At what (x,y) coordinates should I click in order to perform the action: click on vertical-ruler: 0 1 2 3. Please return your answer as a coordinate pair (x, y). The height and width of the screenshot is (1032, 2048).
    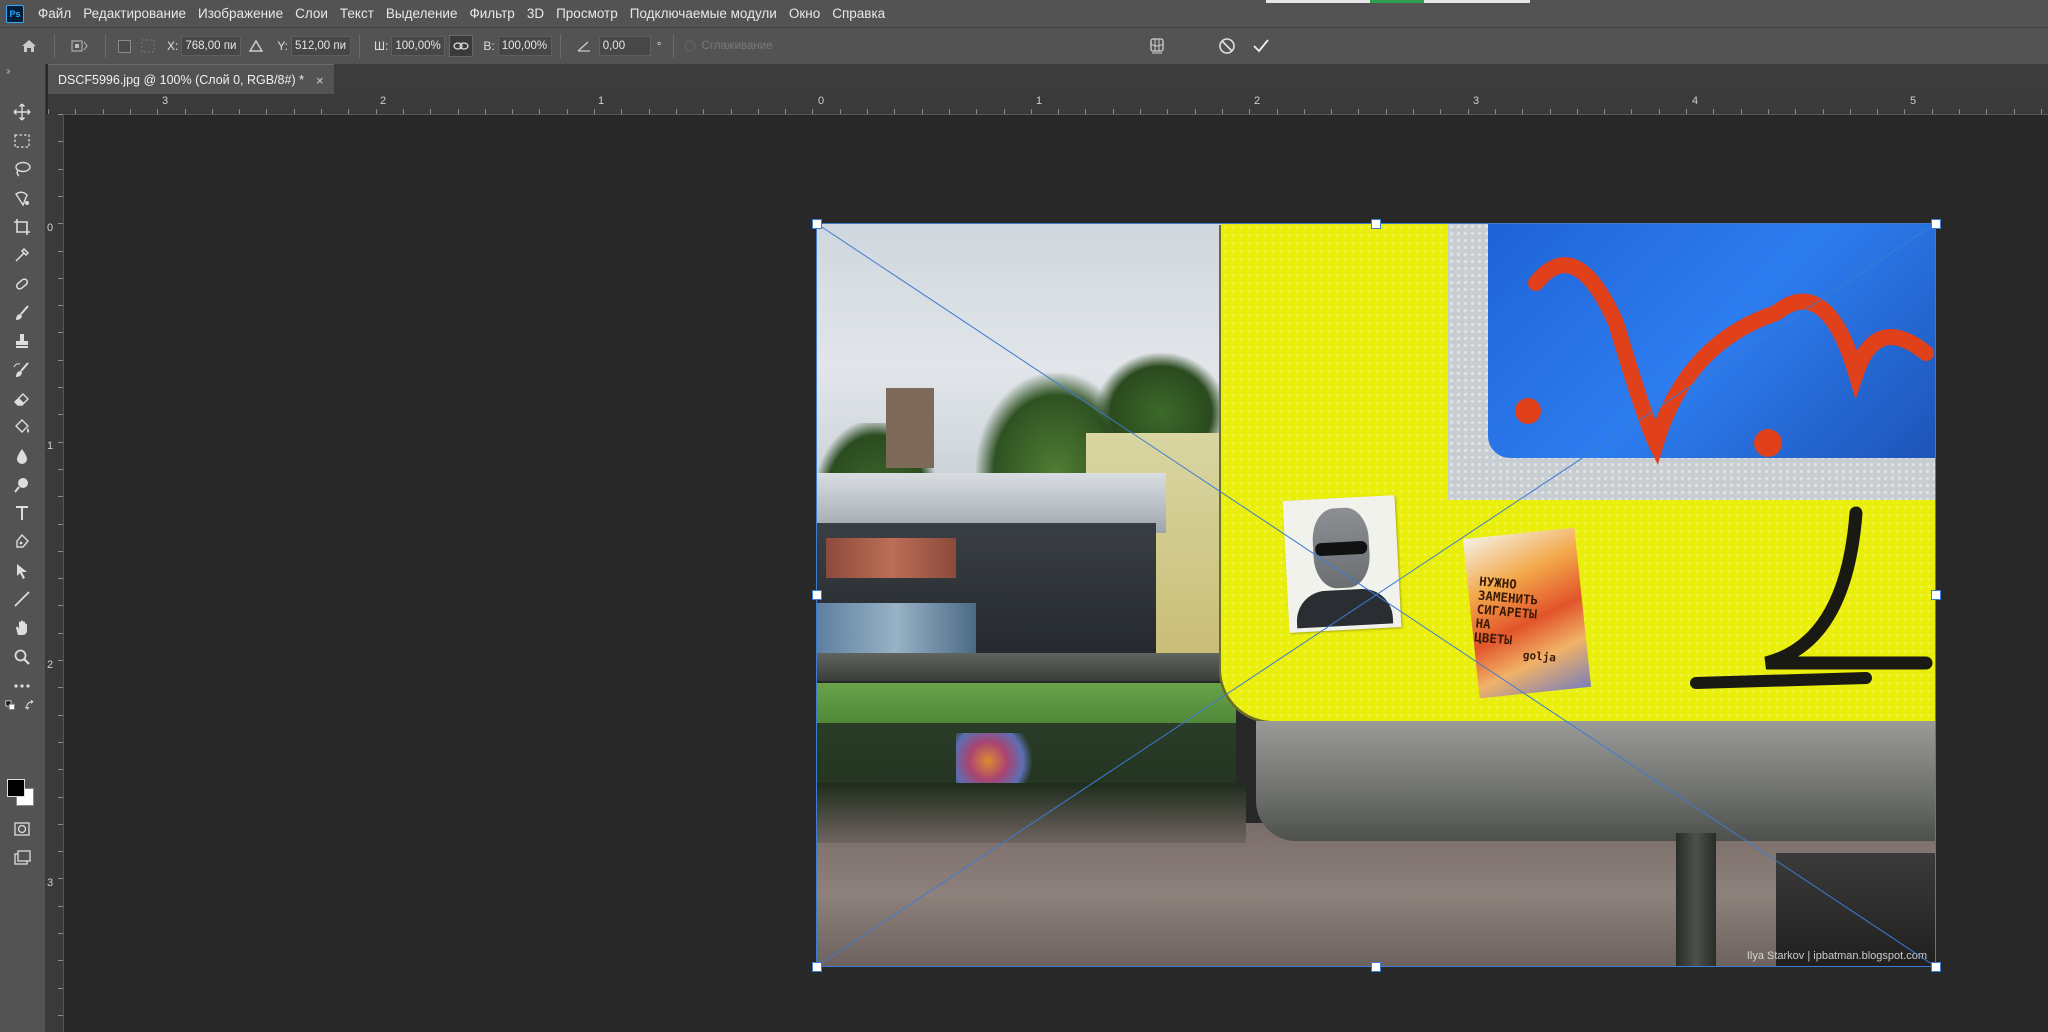
    Looking at the image, I should click on (54, 573).